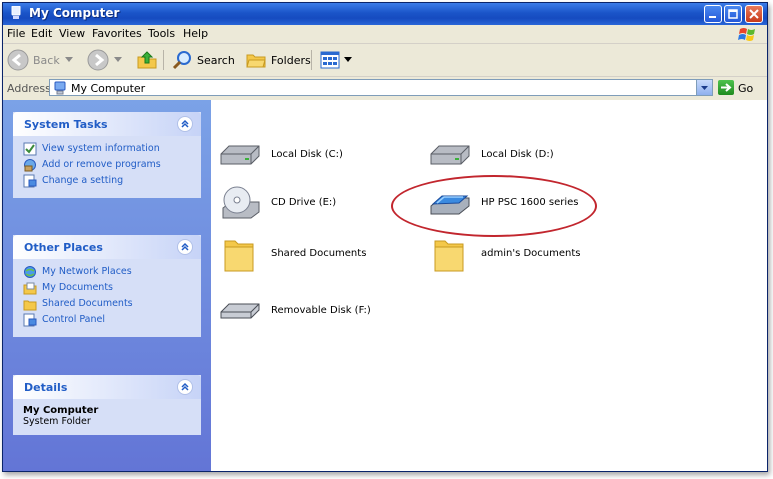  I want to click on item-label: Removable Disk (F:), so click(321, 310).